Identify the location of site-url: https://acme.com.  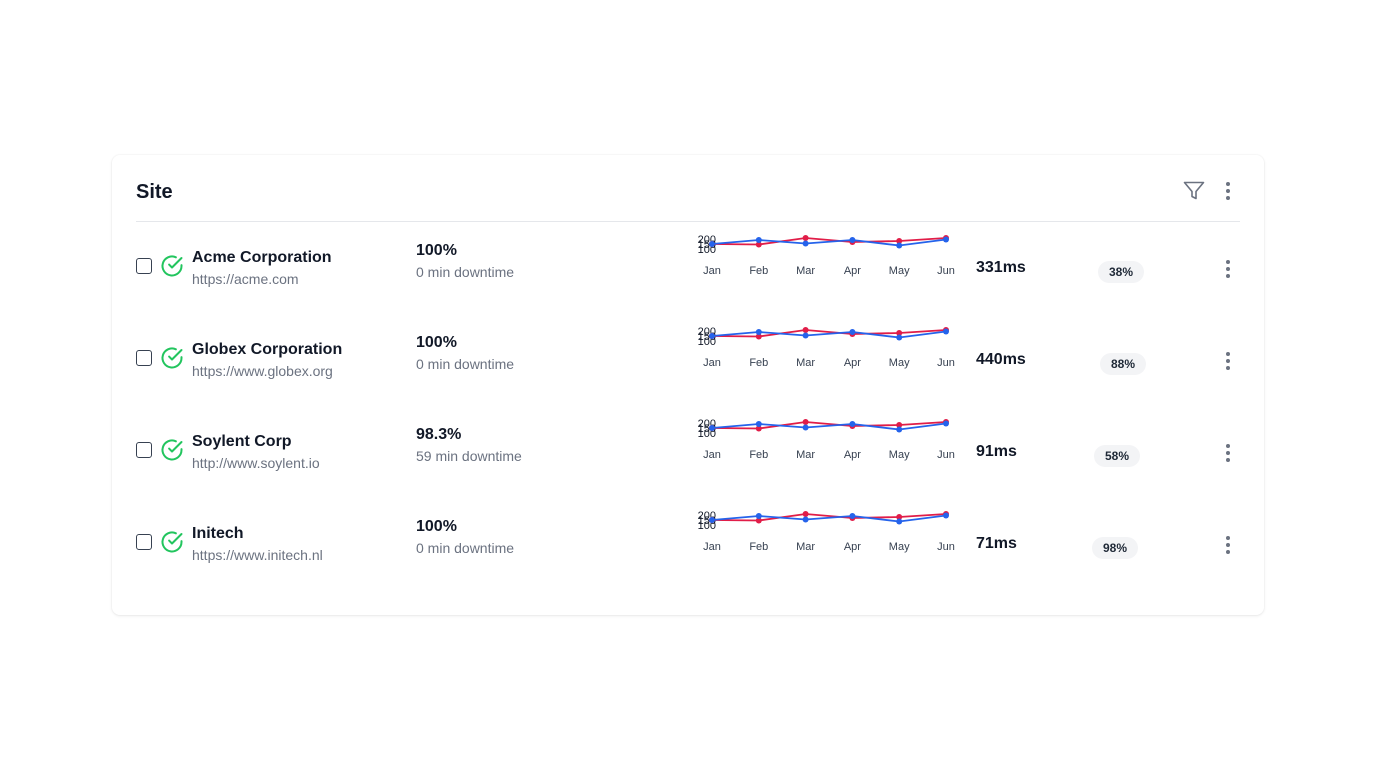
(245, 279).